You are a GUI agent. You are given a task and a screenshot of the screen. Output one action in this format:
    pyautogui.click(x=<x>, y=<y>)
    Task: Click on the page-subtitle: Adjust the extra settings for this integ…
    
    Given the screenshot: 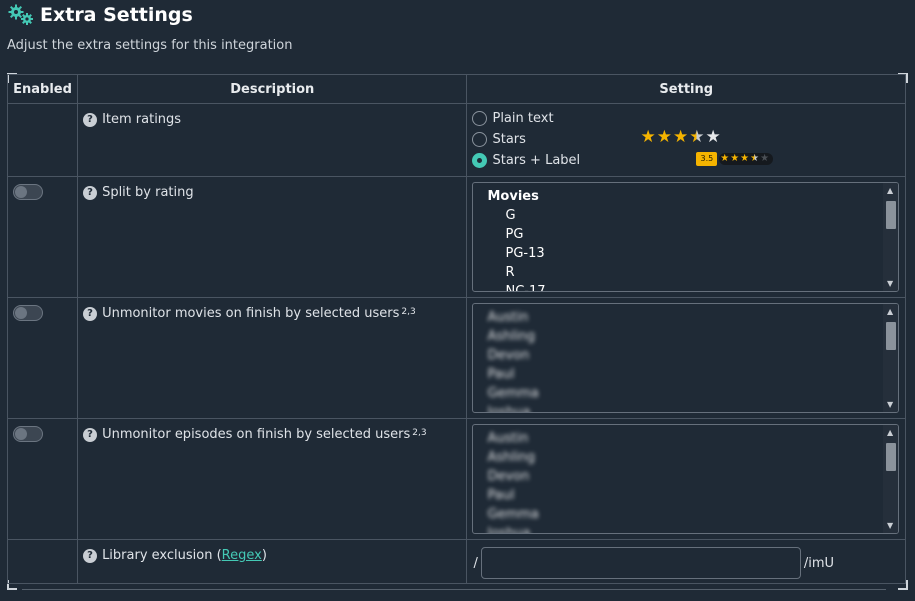 What is the action you would take?
    pyautogui.click(x=150, y=45)
    